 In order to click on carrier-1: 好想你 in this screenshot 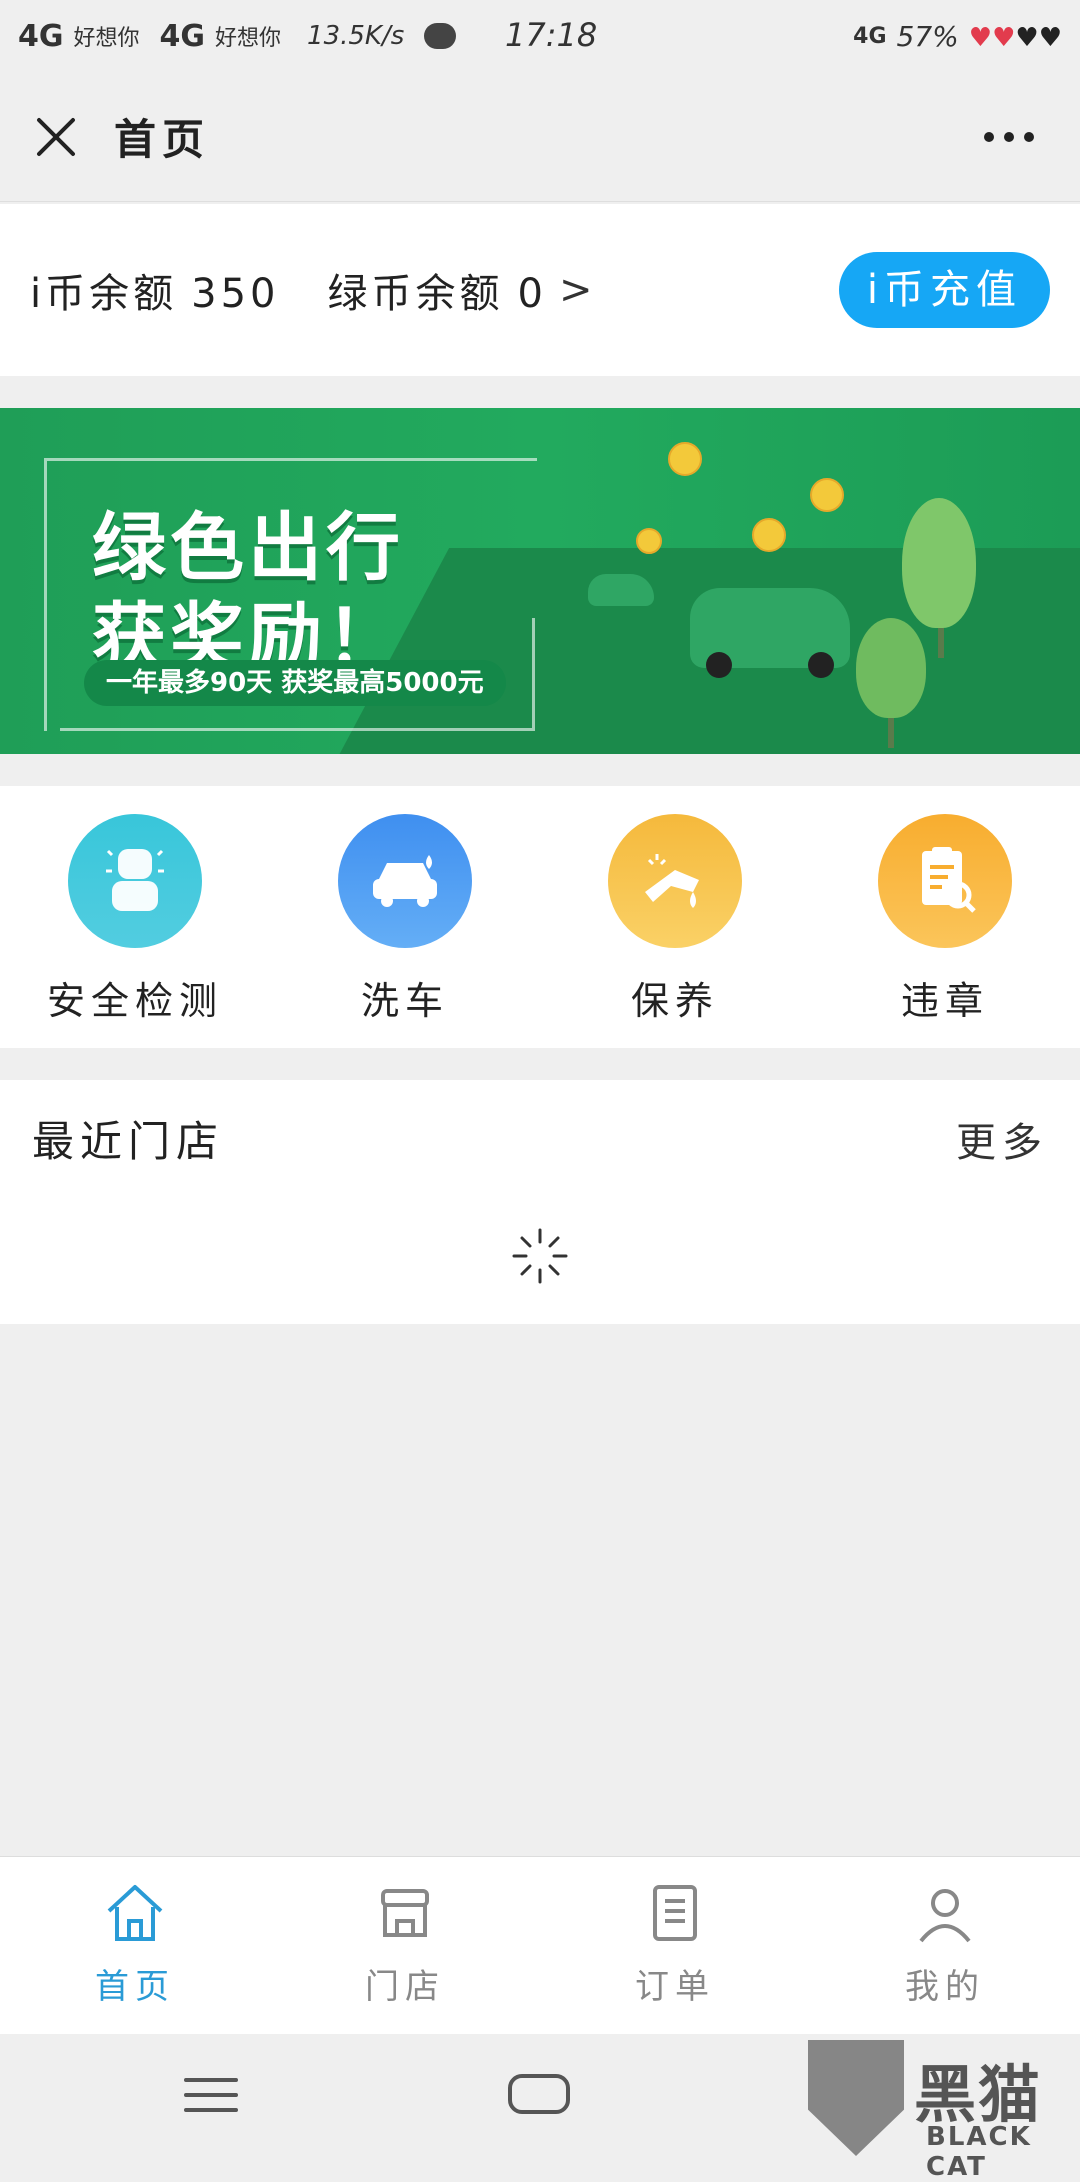, I will do `click(106, 38)`.